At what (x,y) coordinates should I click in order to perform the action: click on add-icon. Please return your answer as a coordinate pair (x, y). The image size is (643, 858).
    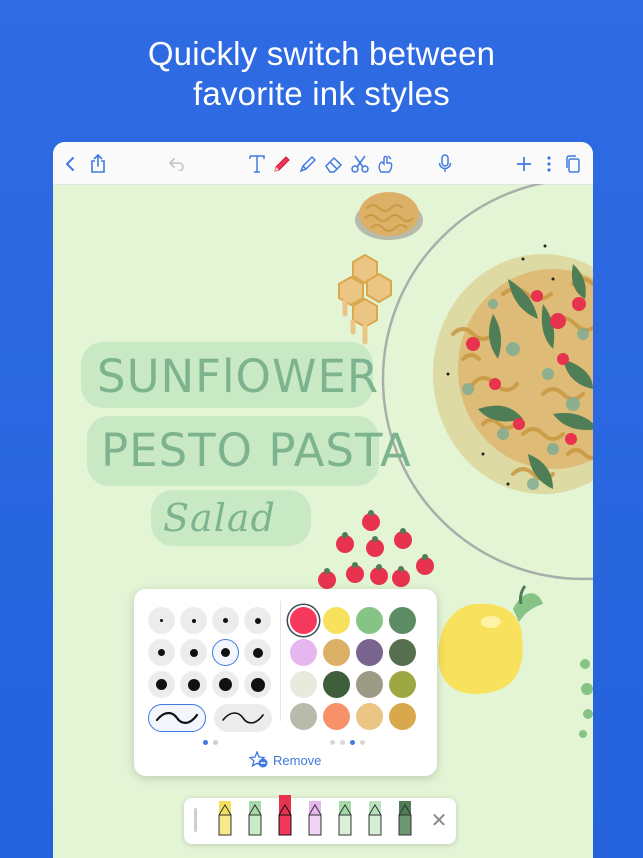
    Looking at the image, I should click on (524, 164).